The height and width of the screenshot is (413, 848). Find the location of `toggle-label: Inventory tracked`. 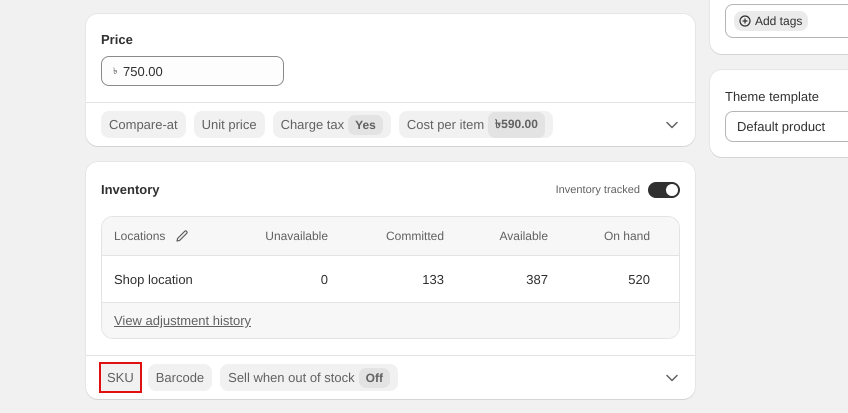

toggle-label: Inventory tracked is located at coordinates (598, 190).